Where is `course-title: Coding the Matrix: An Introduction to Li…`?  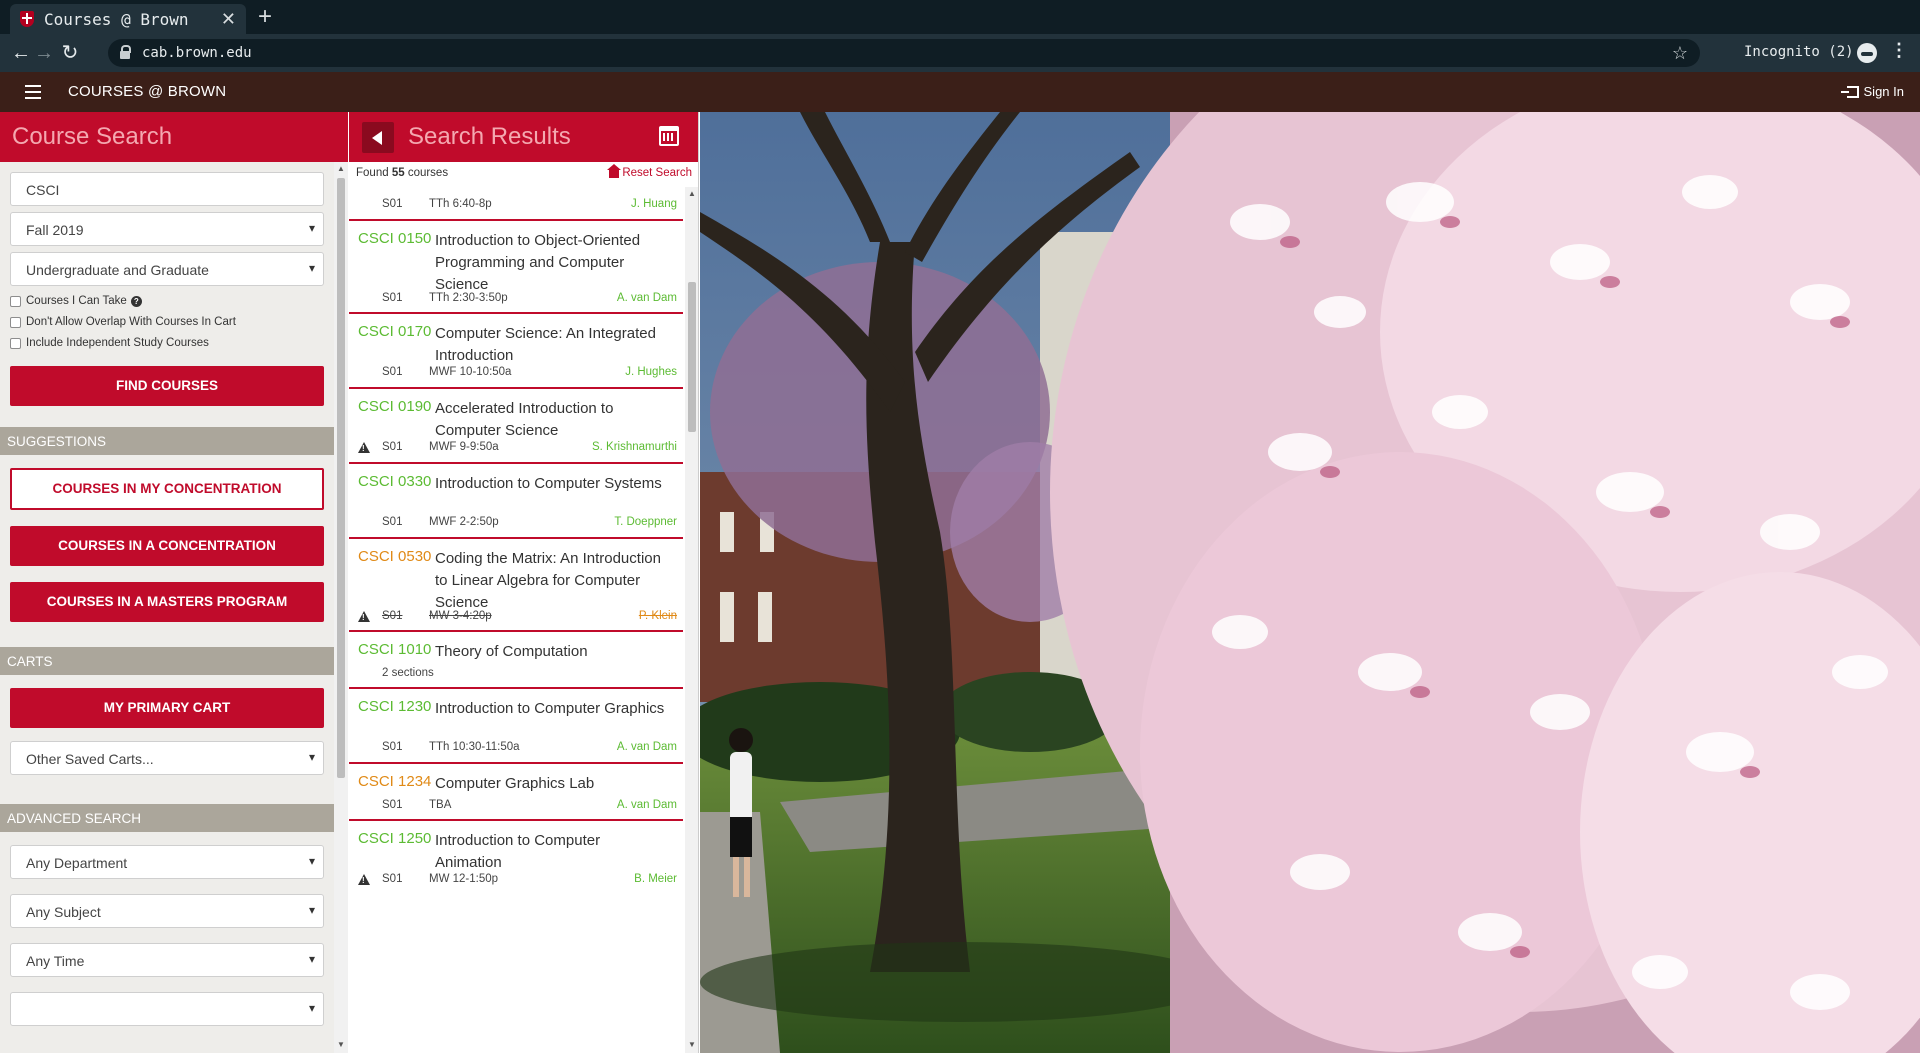 course-title: Coding the Matrix: An Introduction to Li… is located at coordinates (548, 580).